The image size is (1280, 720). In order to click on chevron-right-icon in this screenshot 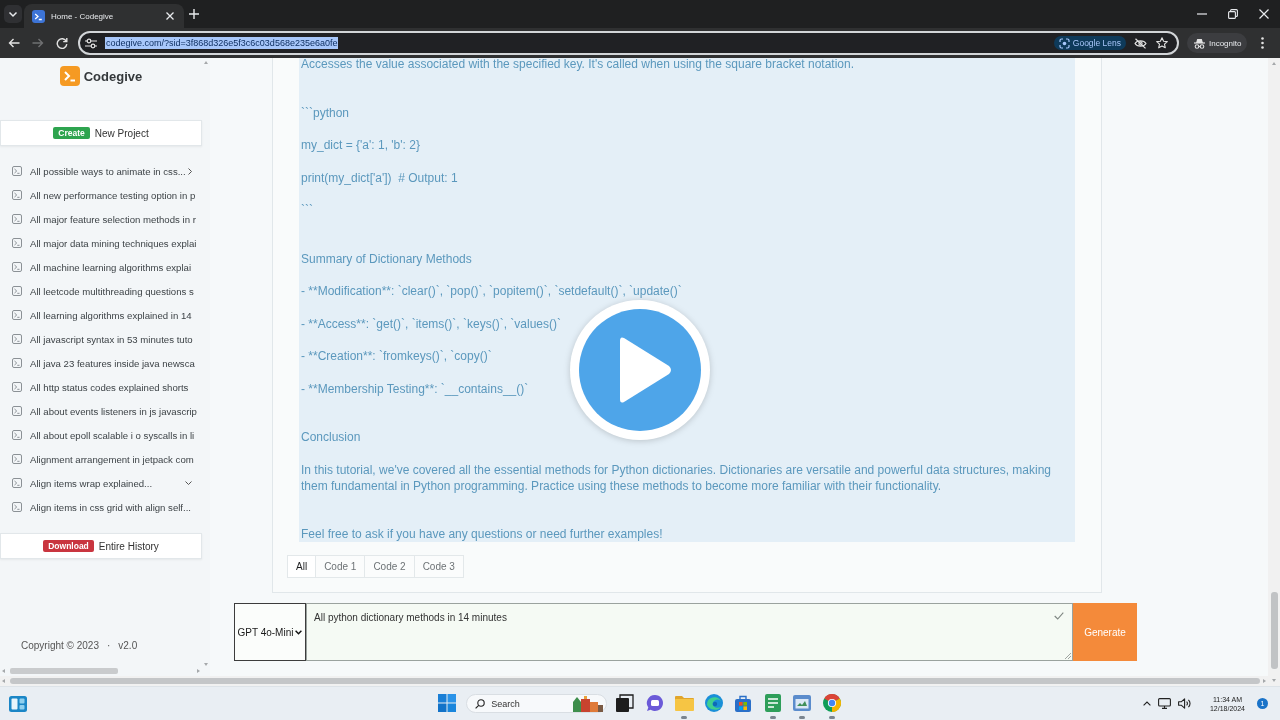, I will do `click(189, 171)`.